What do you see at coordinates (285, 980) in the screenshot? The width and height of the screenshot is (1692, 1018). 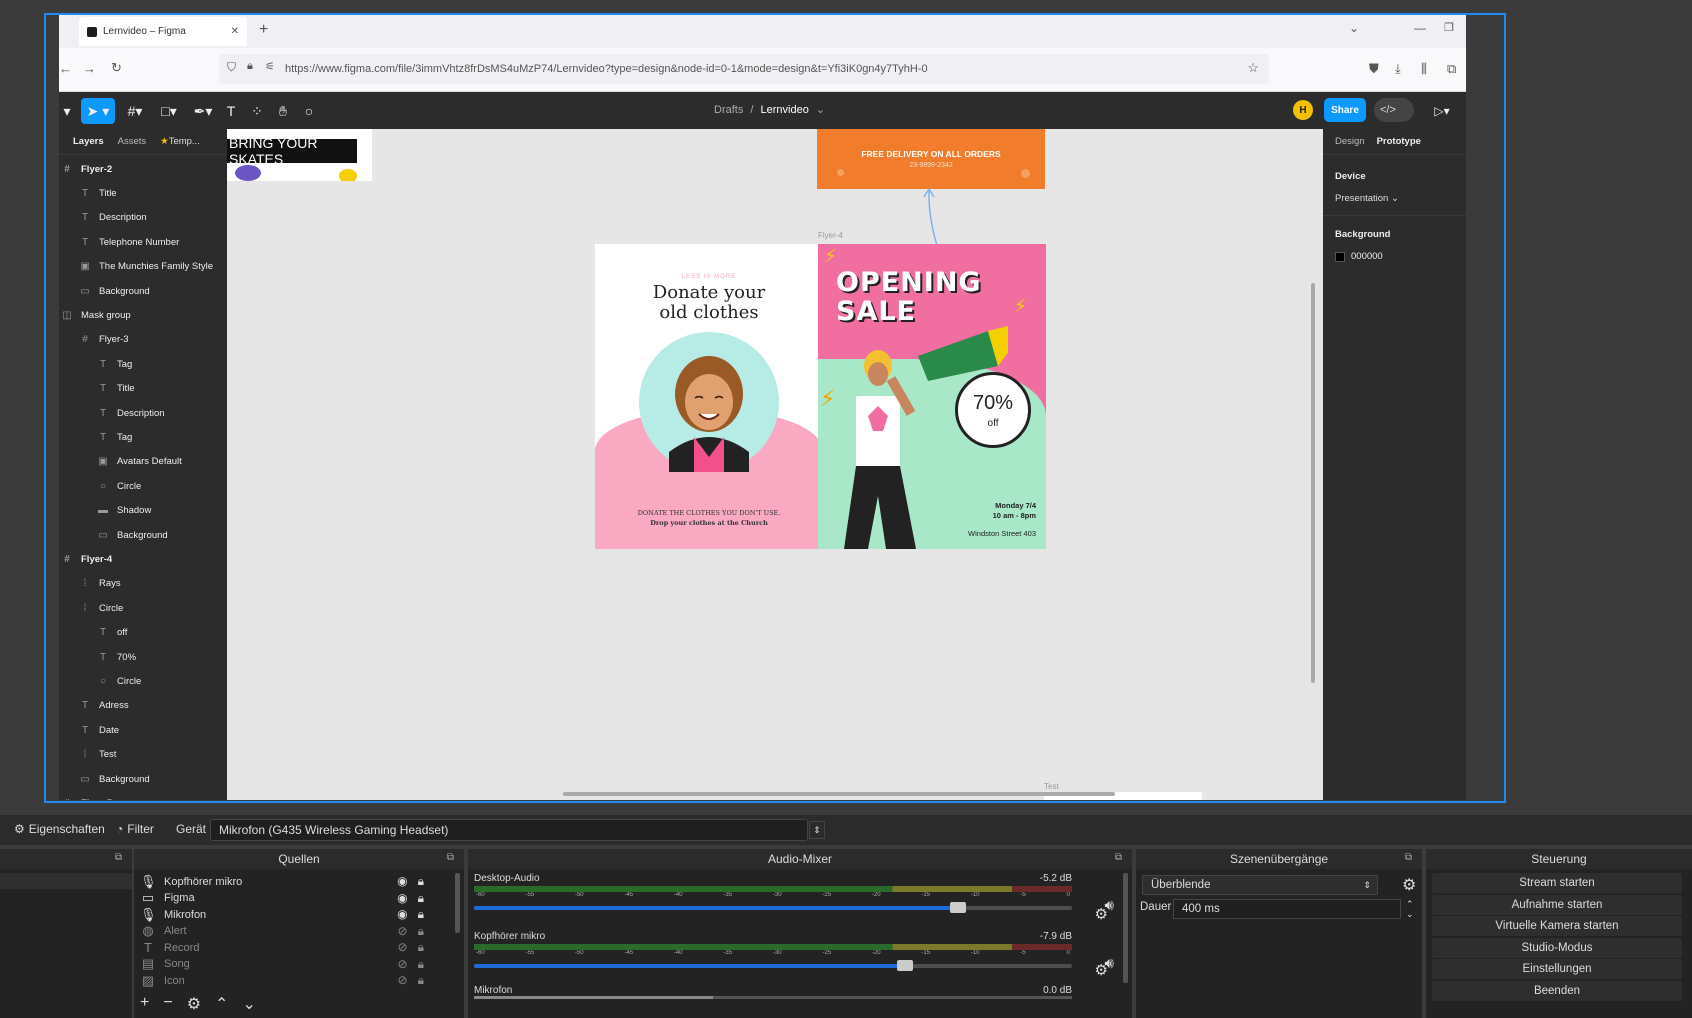 I see `source-item: ▨ Icon ⊘ 🔒︎` at bounding box center [285, 980].